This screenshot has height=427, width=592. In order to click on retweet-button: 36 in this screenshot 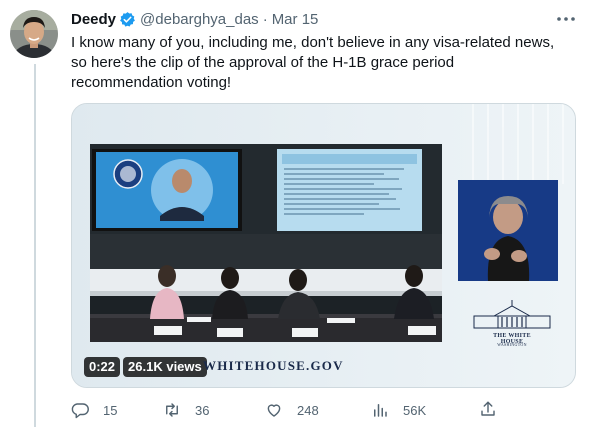, I will do `click(186, 410)`.